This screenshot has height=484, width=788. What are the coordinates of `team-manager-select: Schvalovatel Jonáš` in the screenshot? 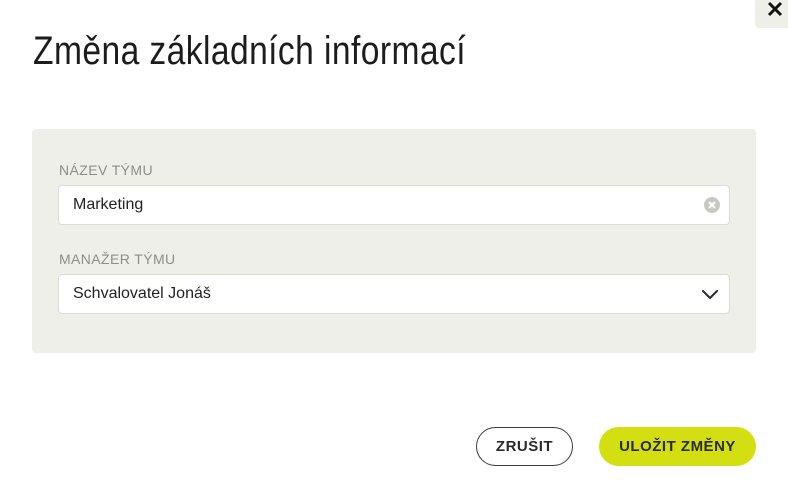 It's located at (394, 294).